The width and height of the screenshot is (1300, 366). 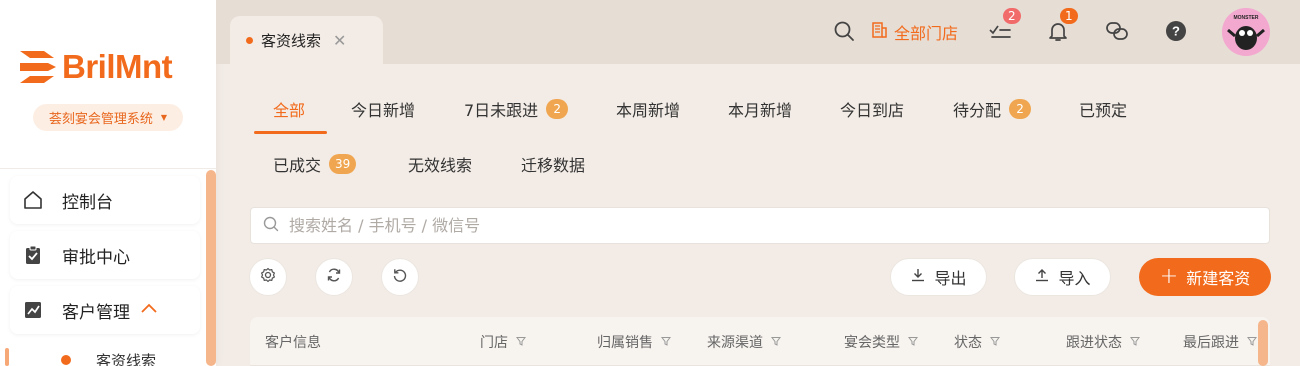 I want to click on sidebar-item-customers: 客户管理, so click(x=105, y=310).